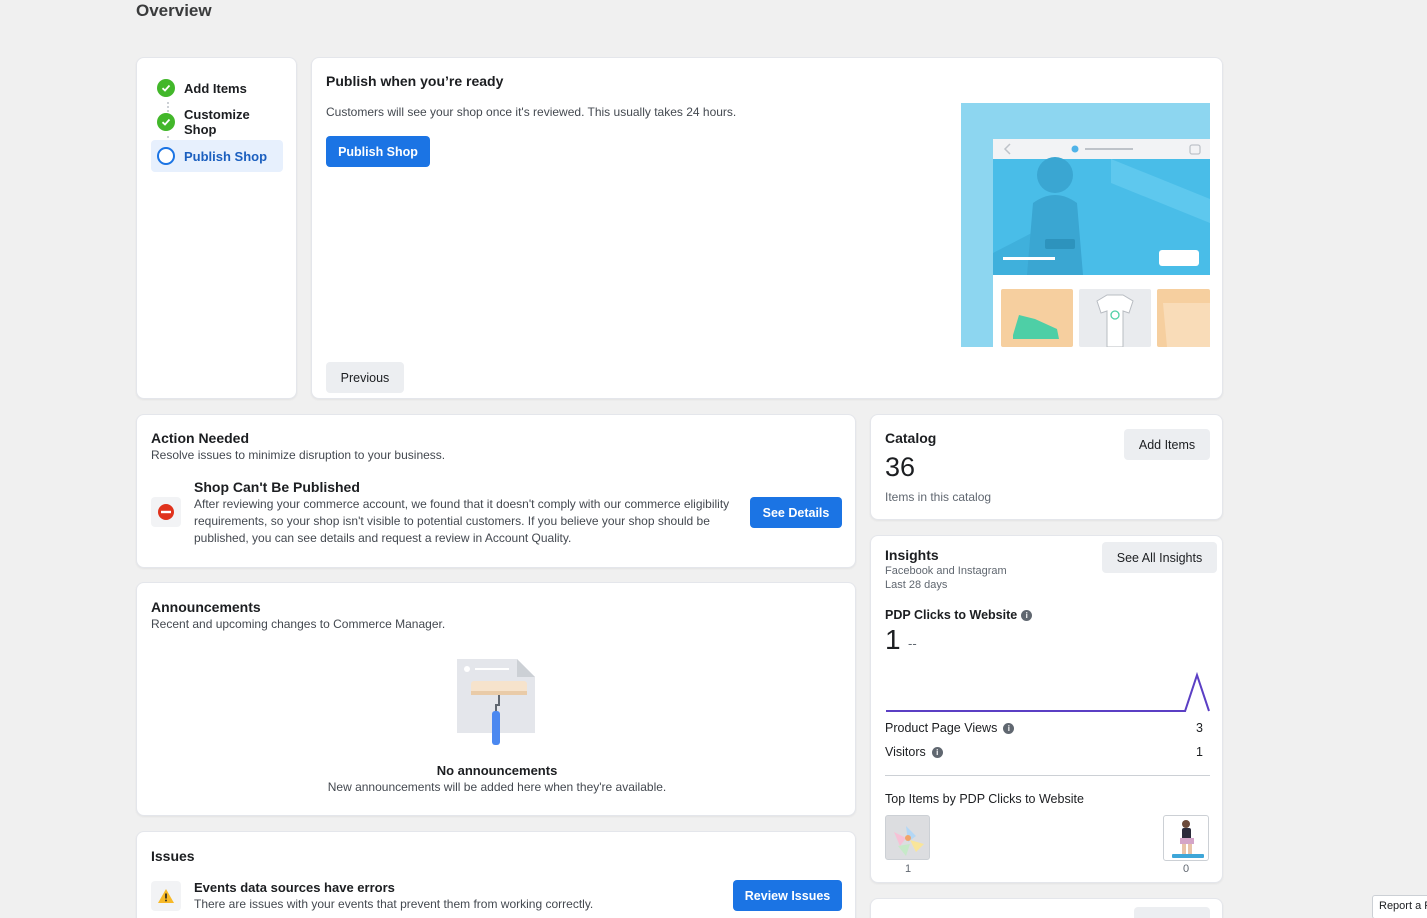  What do you see at coordinates (1172, 912) in the screenshot?
I see `card-action-button` at bounding box center [1172, 912].